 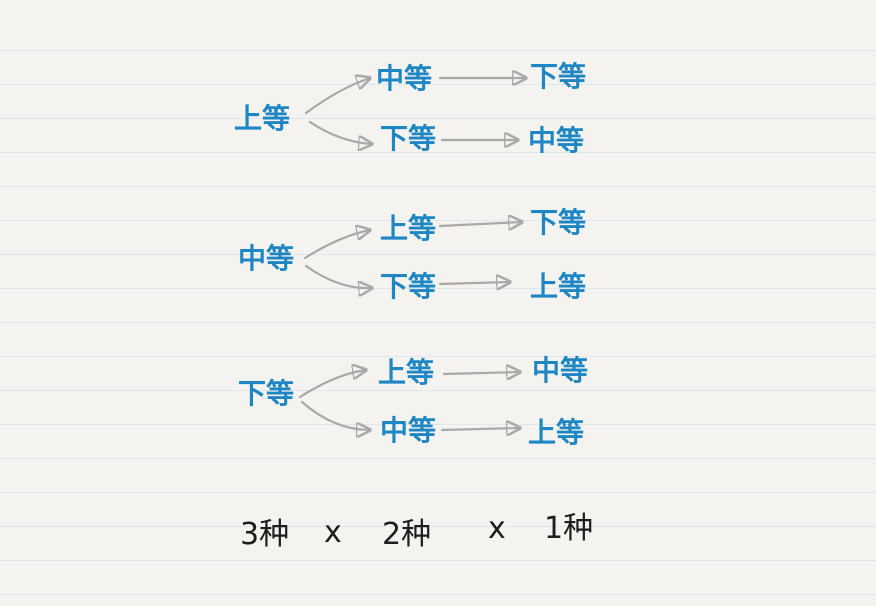 What do you see at coordinates (406, 534) in the screenshot?
I see `formula-term-2: 2种` at bounding box center [406, 534].